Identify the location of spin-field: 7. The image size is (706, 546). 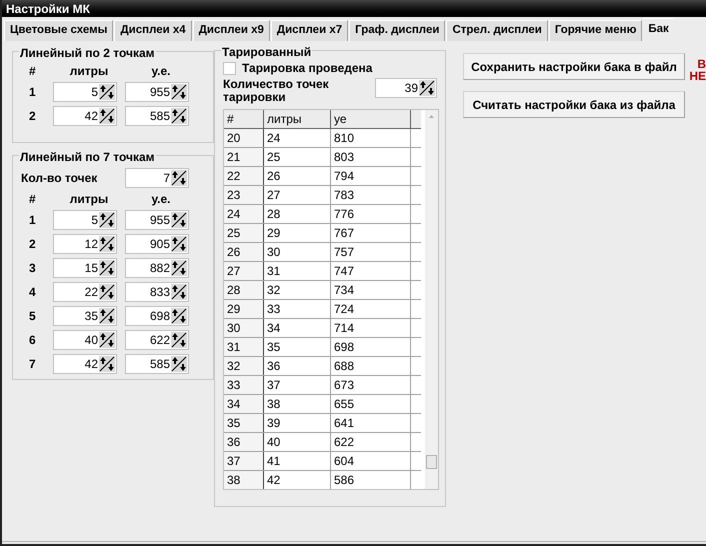
(157, 178).